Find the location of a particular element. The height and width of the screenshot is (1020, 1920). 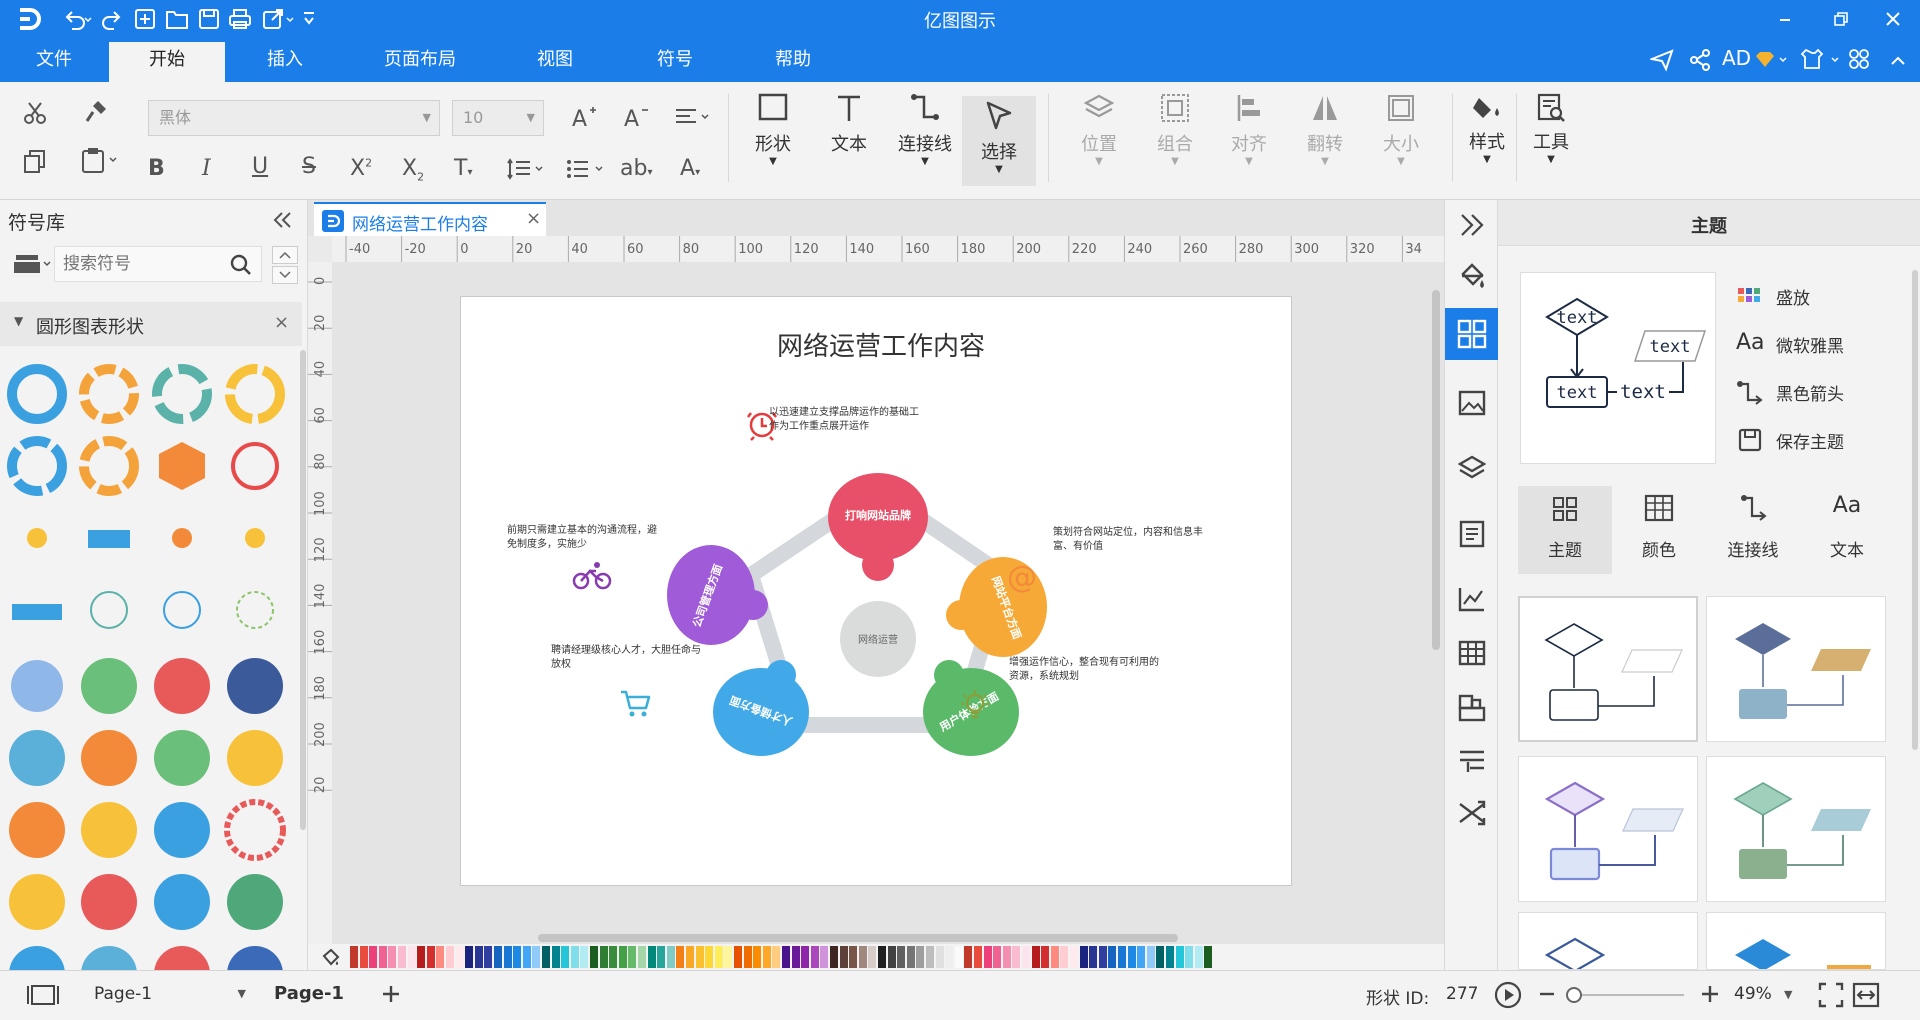

puzzle-piece-left: 公司管理方面 is located at coordinates (717, 595).